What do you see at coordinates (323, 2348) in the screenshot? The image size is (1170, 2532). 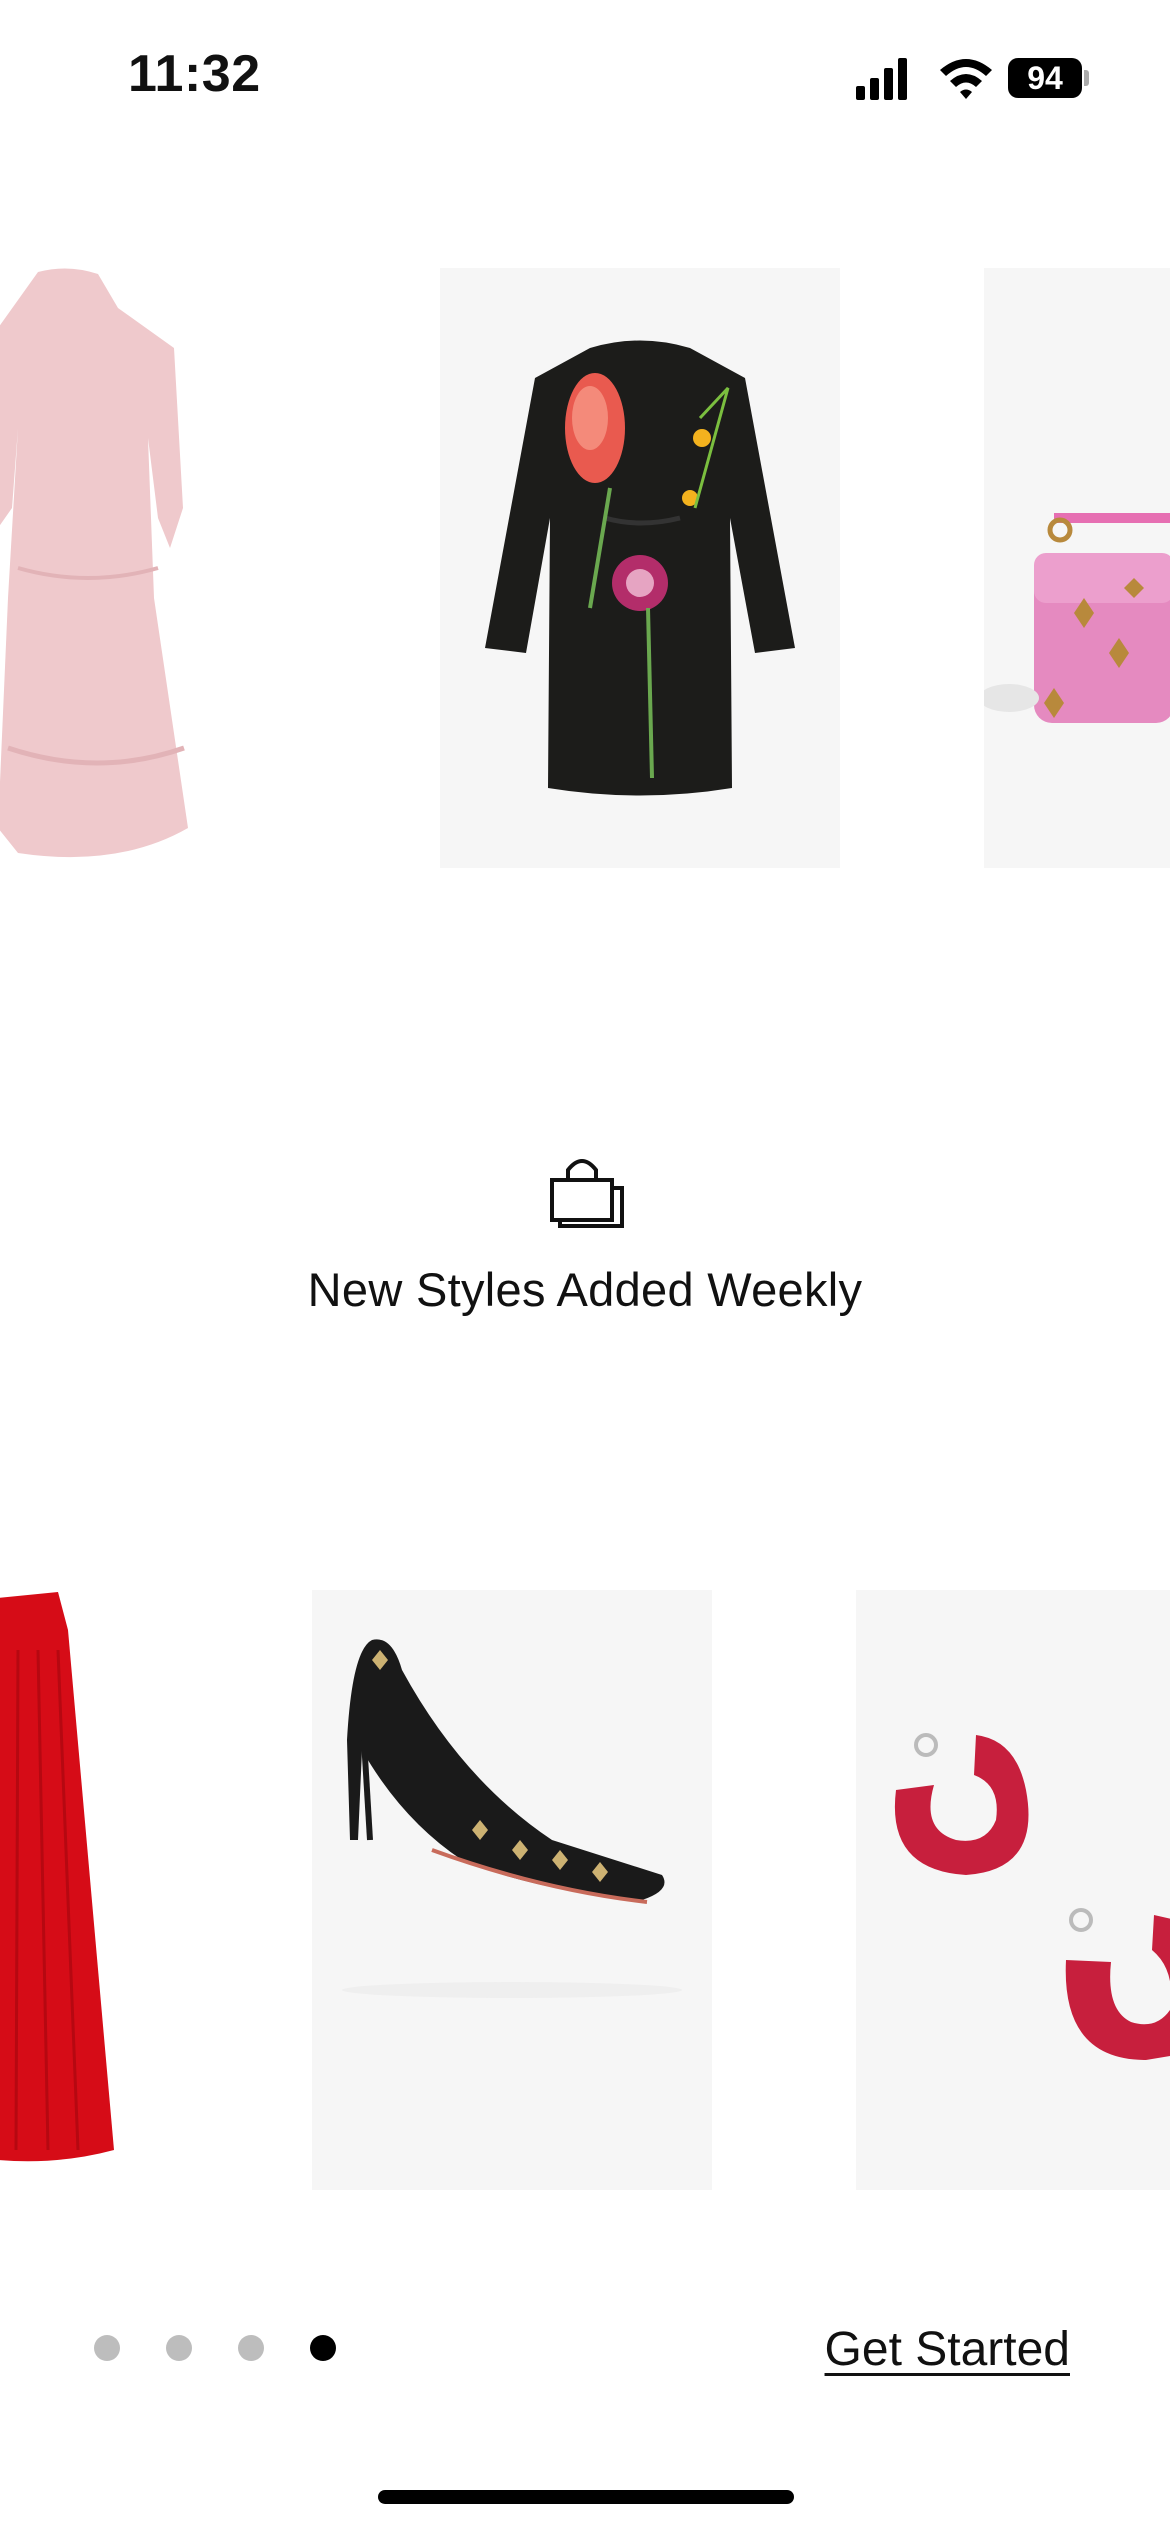 I see `page-dot-4-active` at bounding box center [323, 2348].